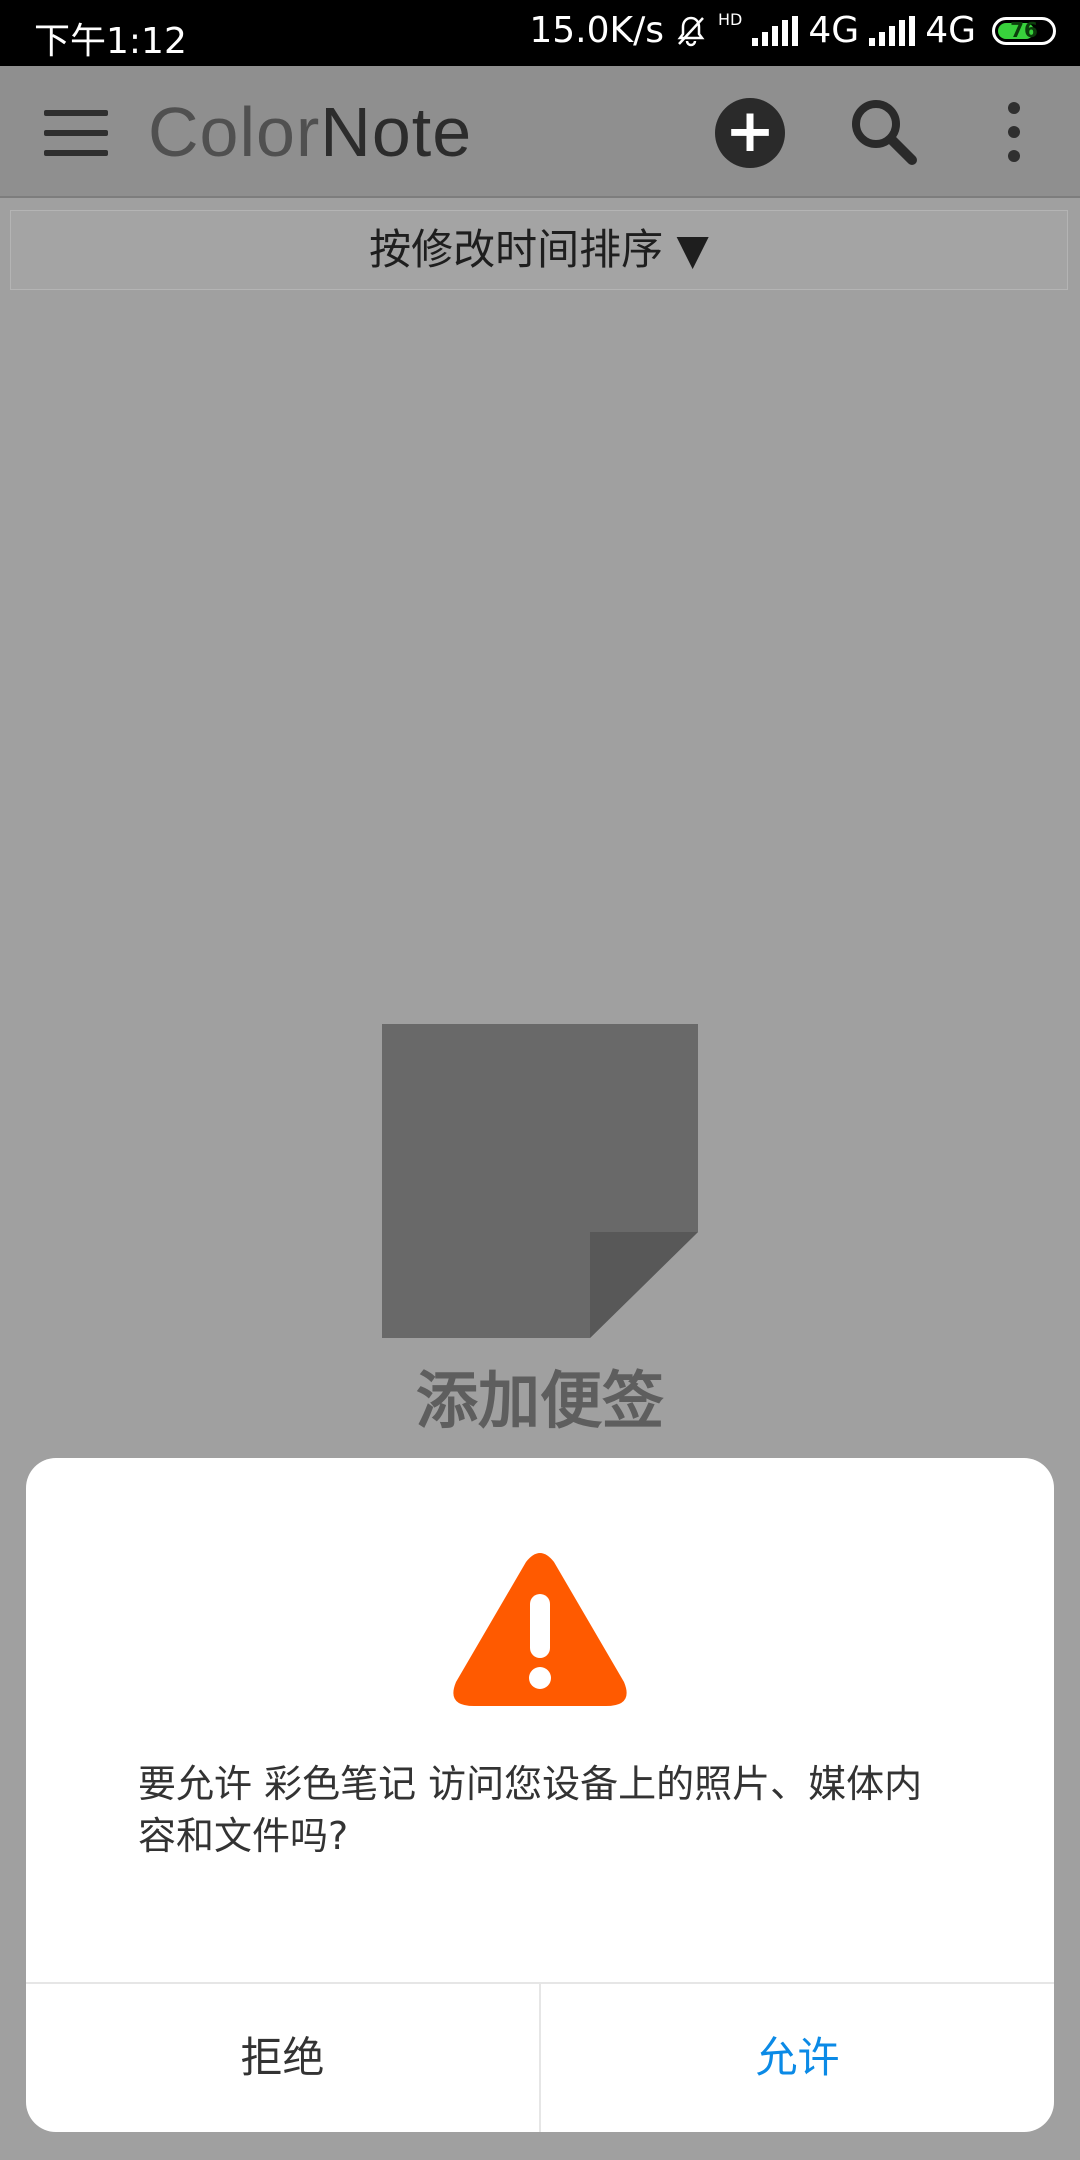 This screenshot has height=2160, width=1080. What do you see at coordinates (834, 30) in the screenshot?
I see `network-type-1: 4G` at bounding box center [834, 30].